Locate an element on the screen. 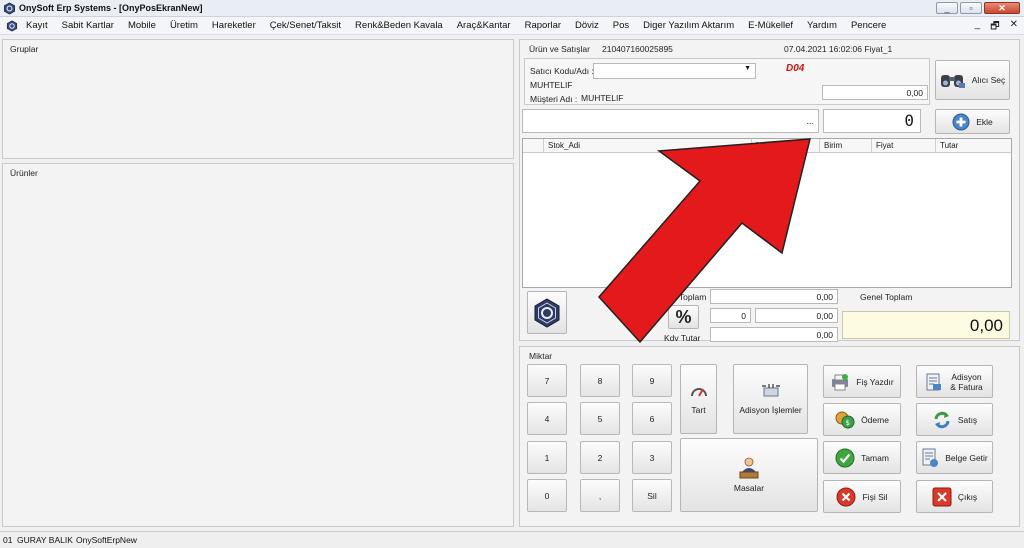 The image size is (1024, 548). key-3: 3 is located at coordinates (652, 457).